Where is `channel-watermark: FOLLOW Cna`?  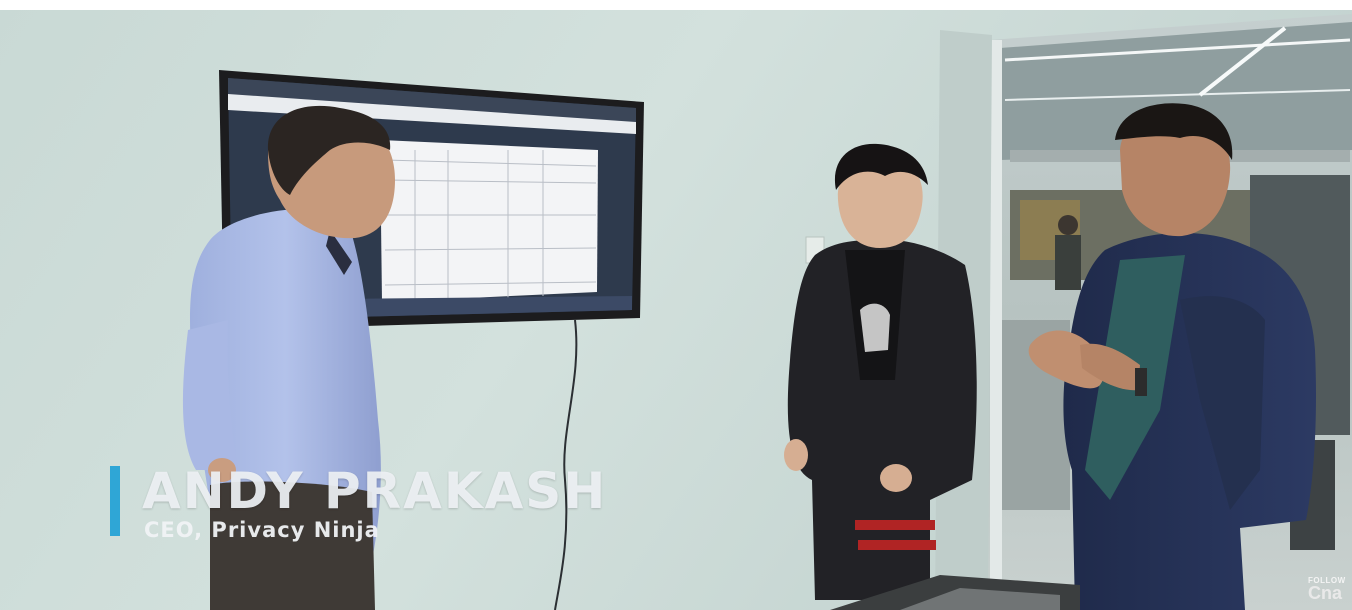
channel-watermark: FOLLOW Cna is located at coordinates (1330, 589).